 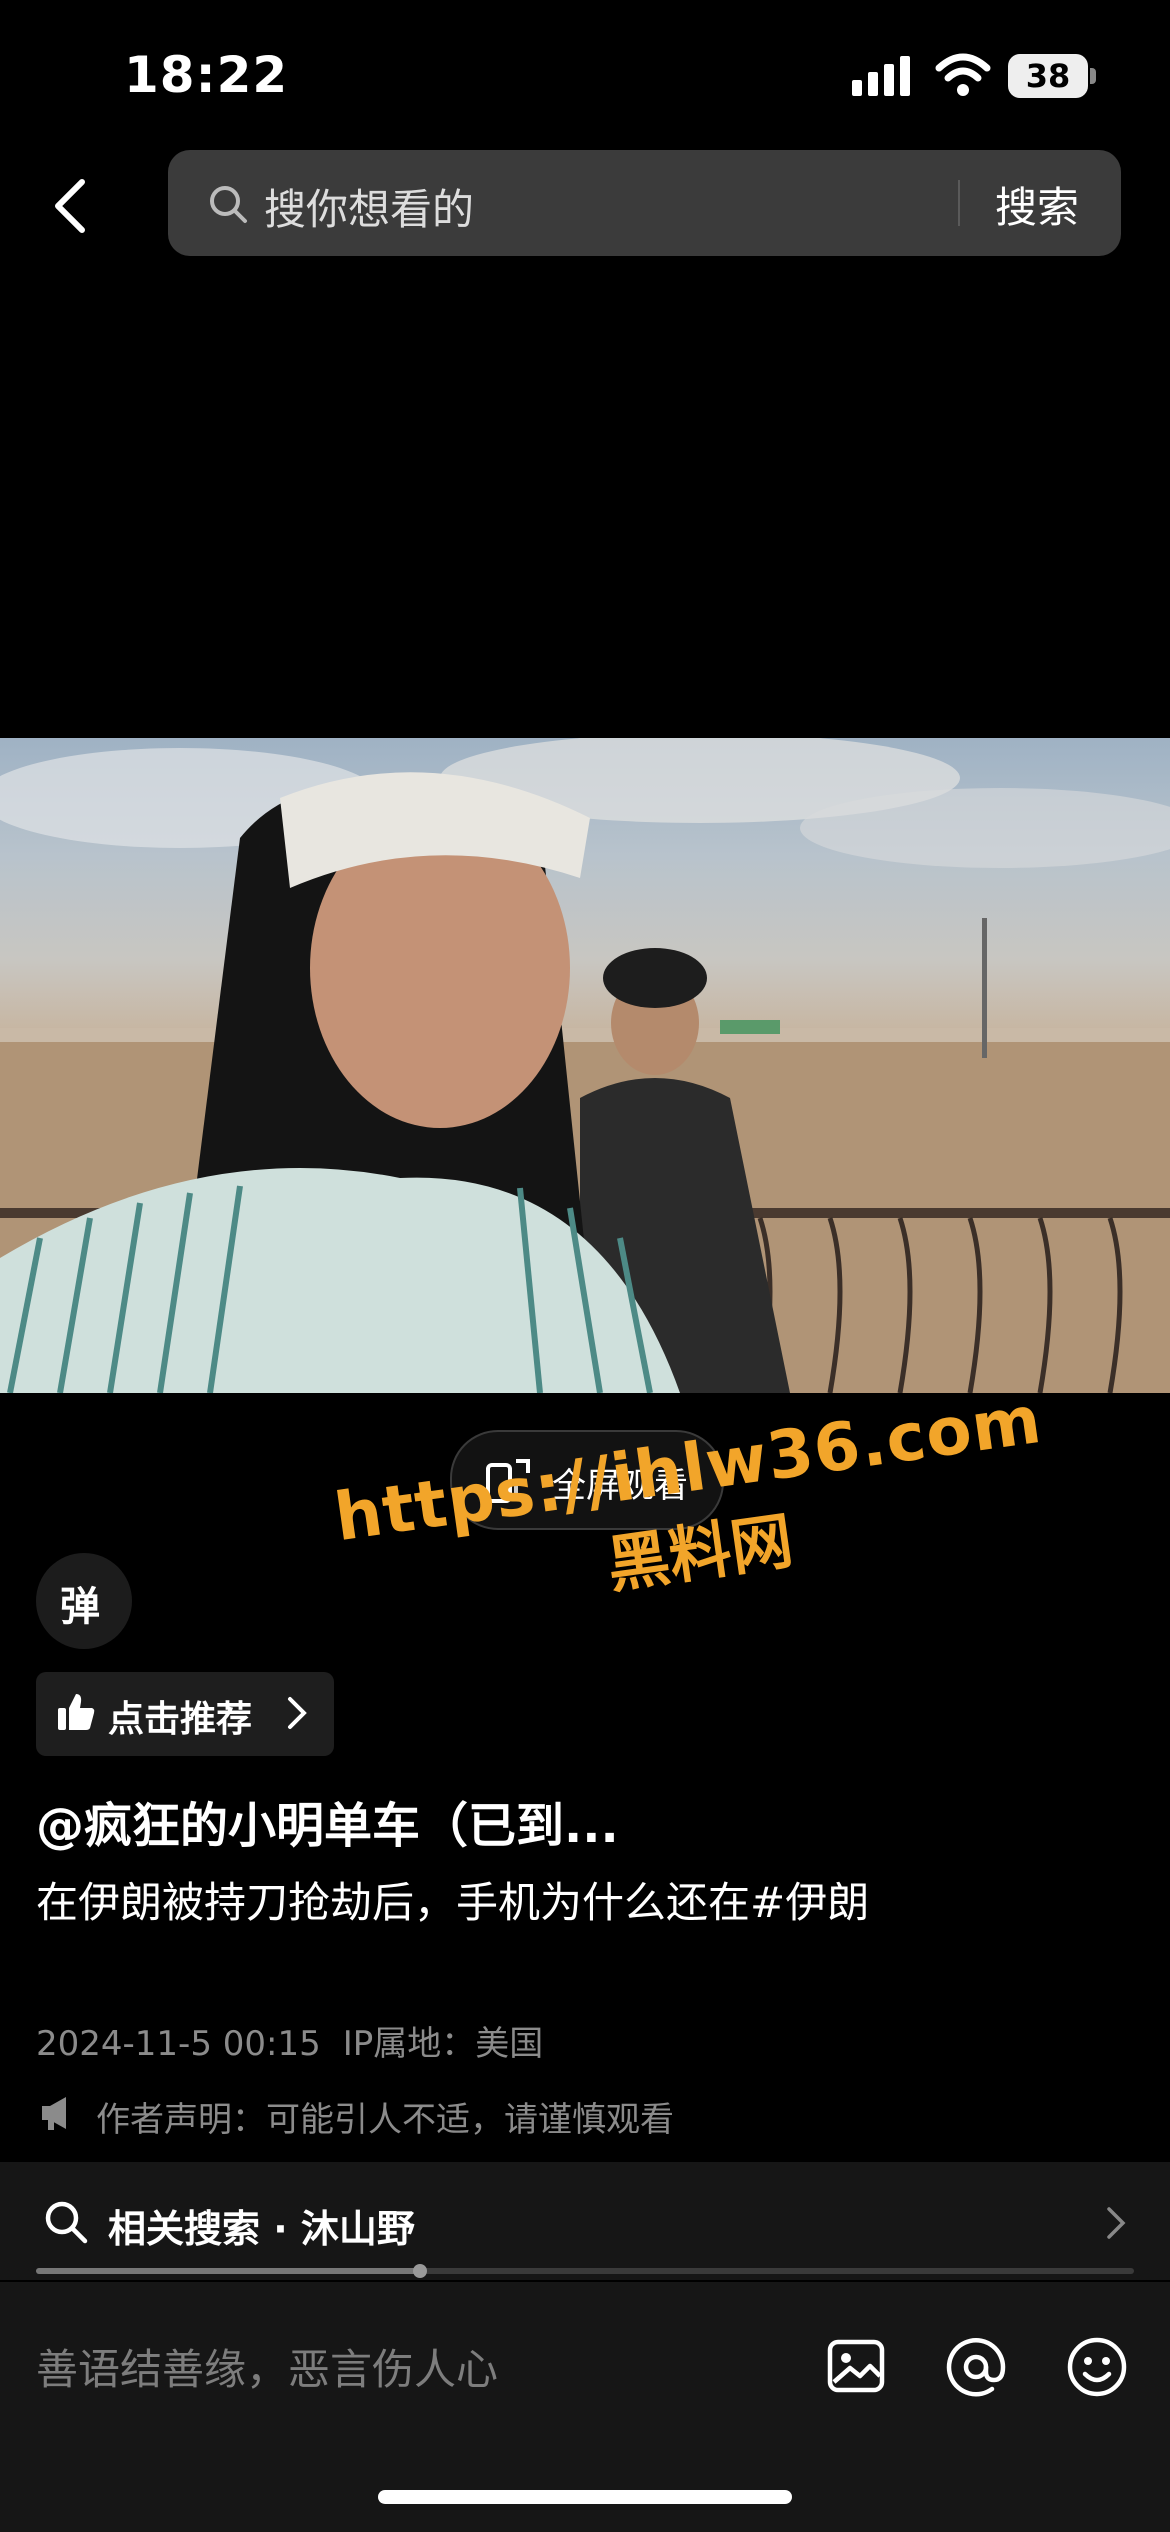 What do you see at coordinates (76, 1712) in the screenshot?
I see `thumbs-up-icon` at bounding box center [76, 1712].